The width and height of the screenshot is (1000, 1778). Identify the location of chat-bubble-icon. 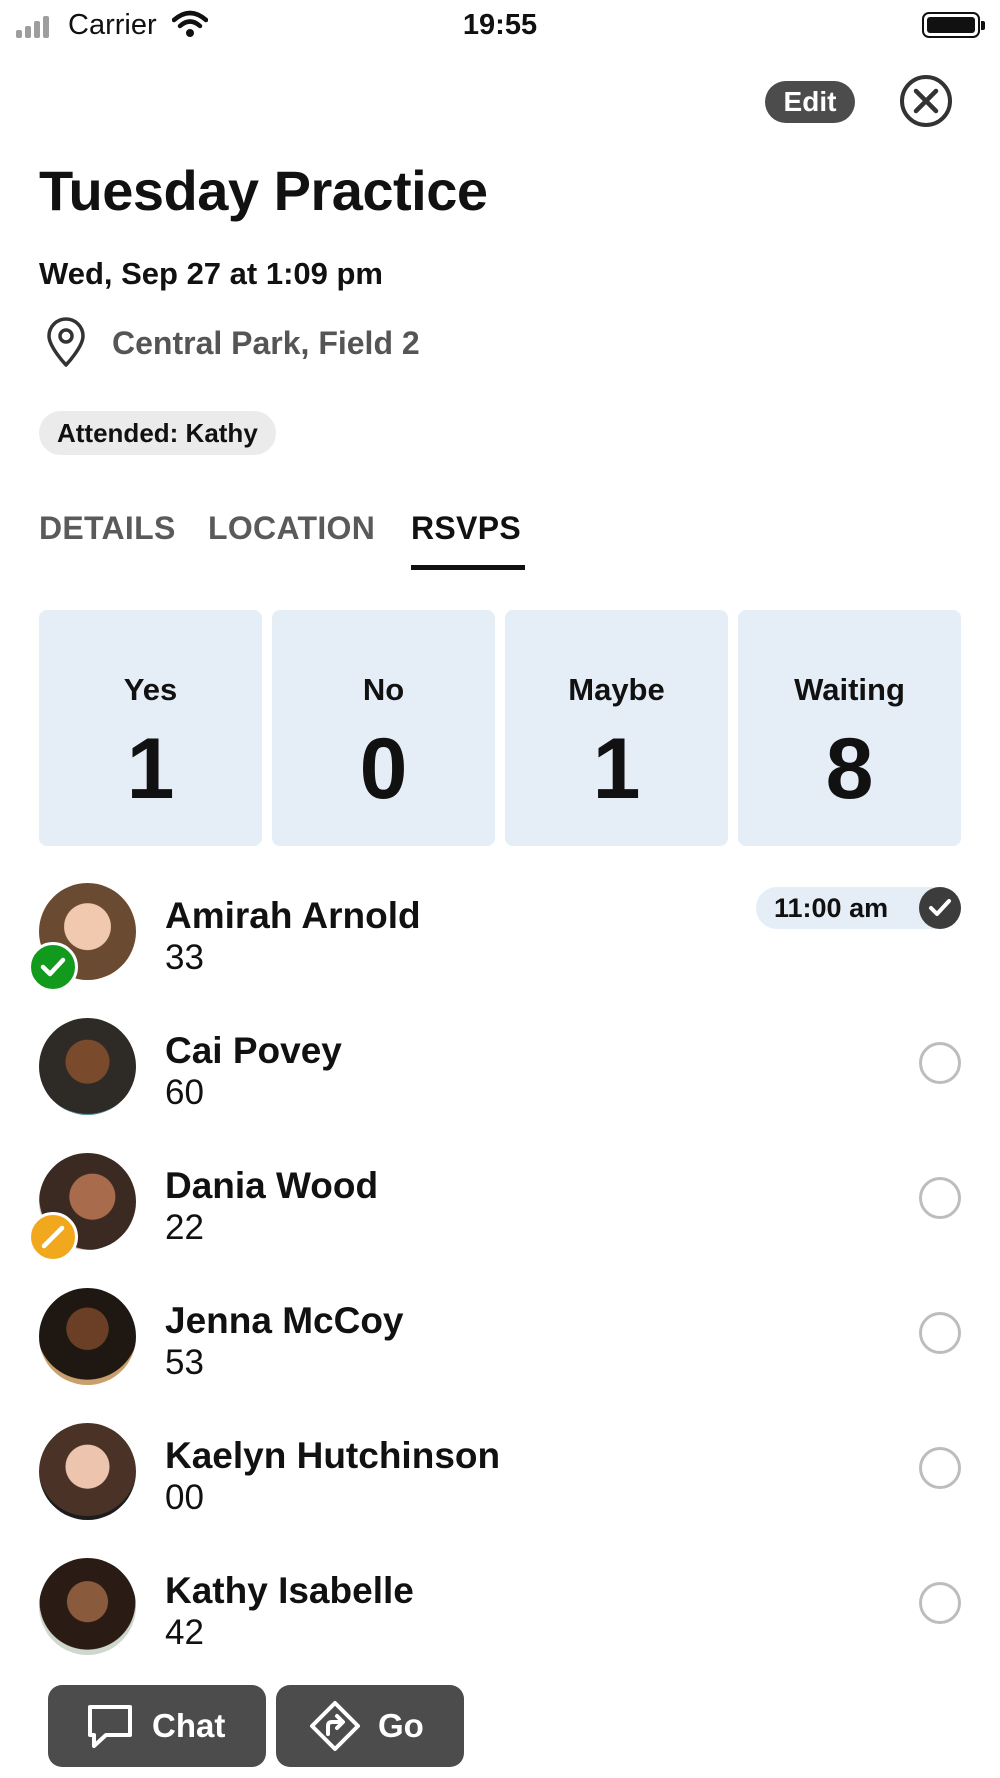
(110, 1726).